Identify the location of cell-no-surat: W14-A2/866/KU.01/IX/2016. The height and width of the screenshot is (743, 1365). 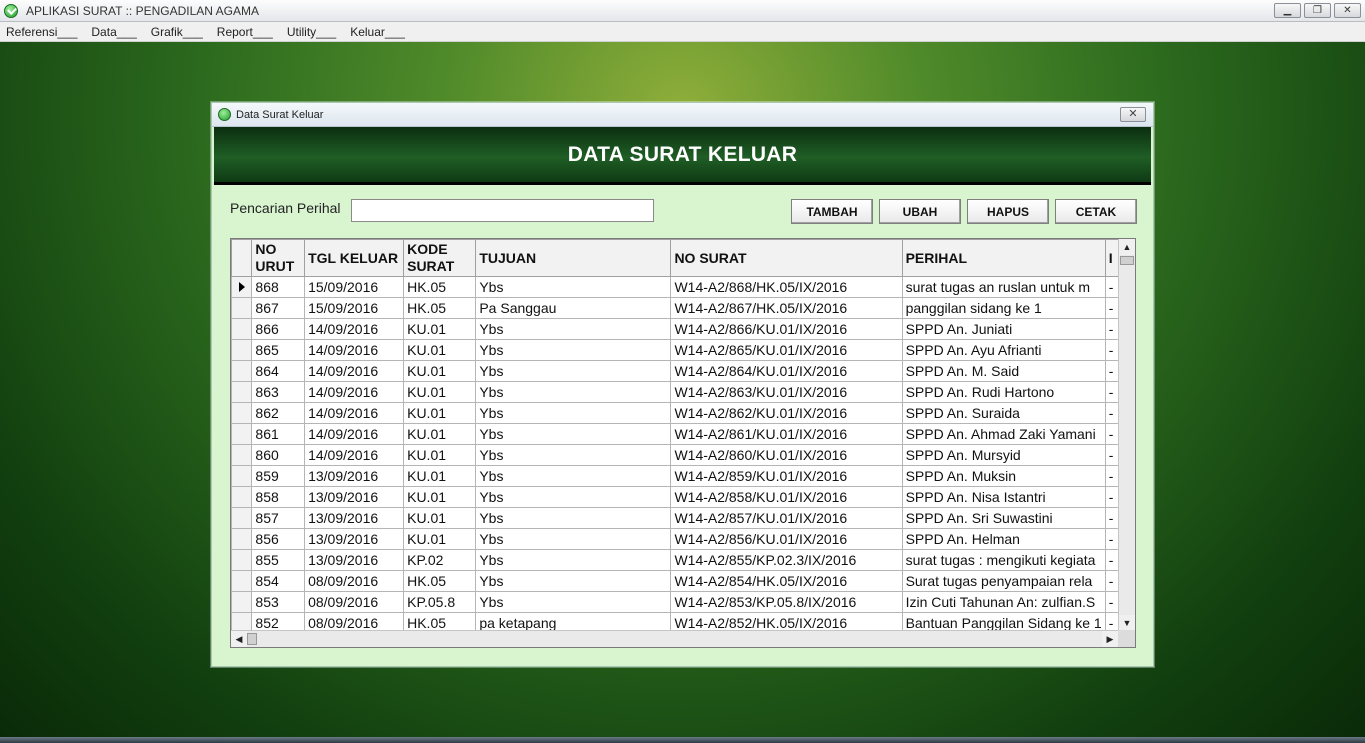
(786, 329).